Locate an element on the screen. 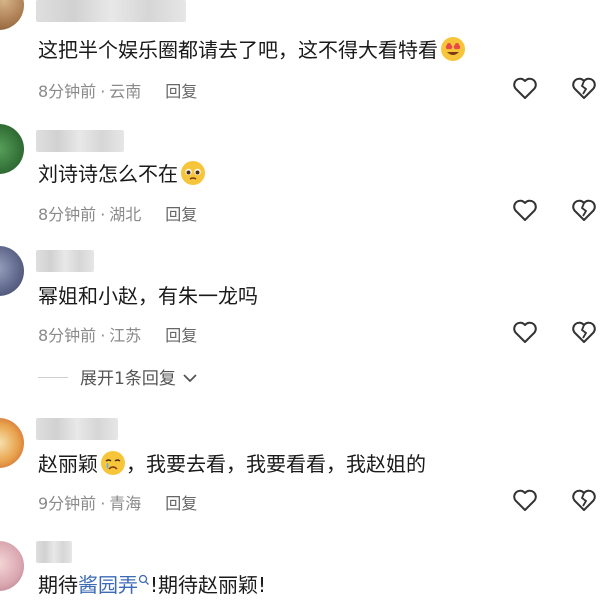 This screenshot has height=603, width=600. comment-meta: 8分钟前 · 湖北 回复 is located at coordinates (117, 213).